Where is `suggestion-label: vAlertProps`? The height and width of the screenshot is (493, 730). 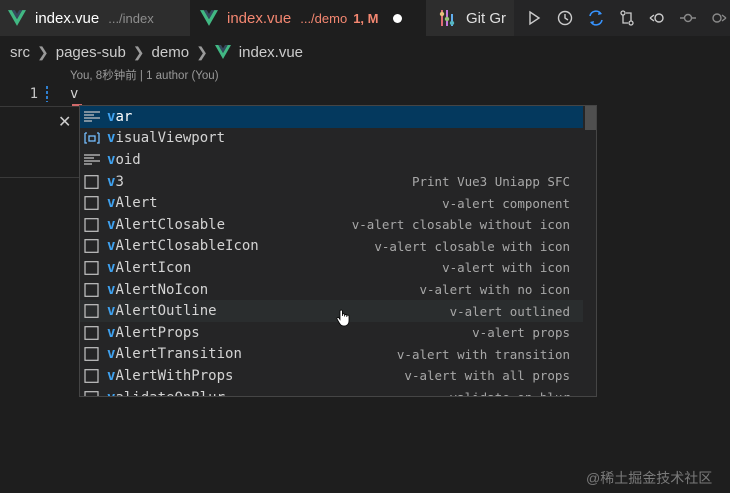 suggestion-label: vAlertProps is located at coordinates (153, 333).